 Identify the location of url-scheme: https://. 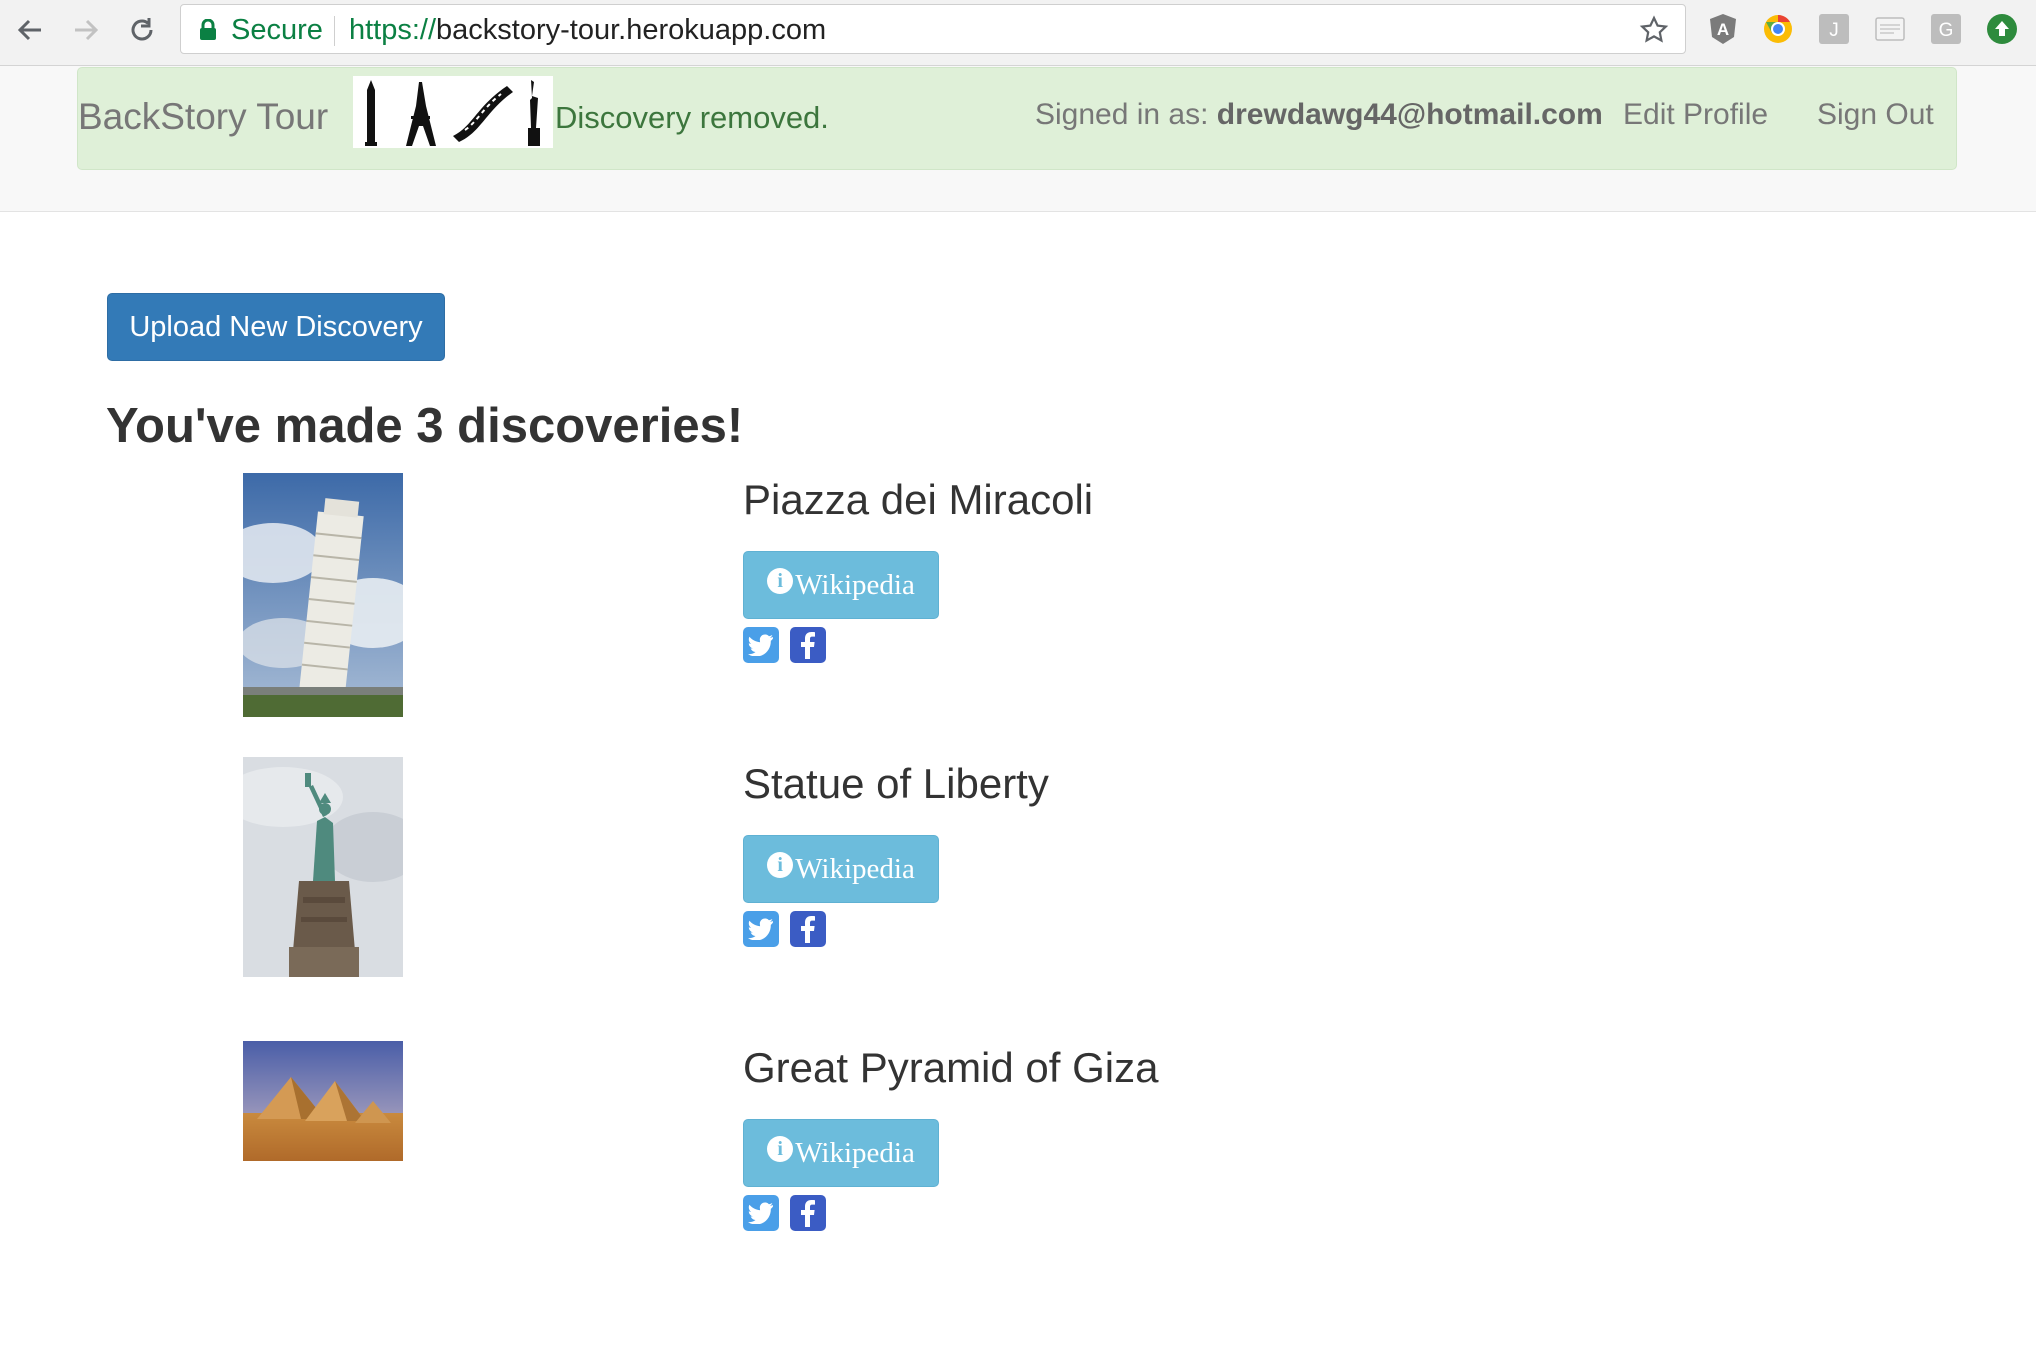
(393, 30).